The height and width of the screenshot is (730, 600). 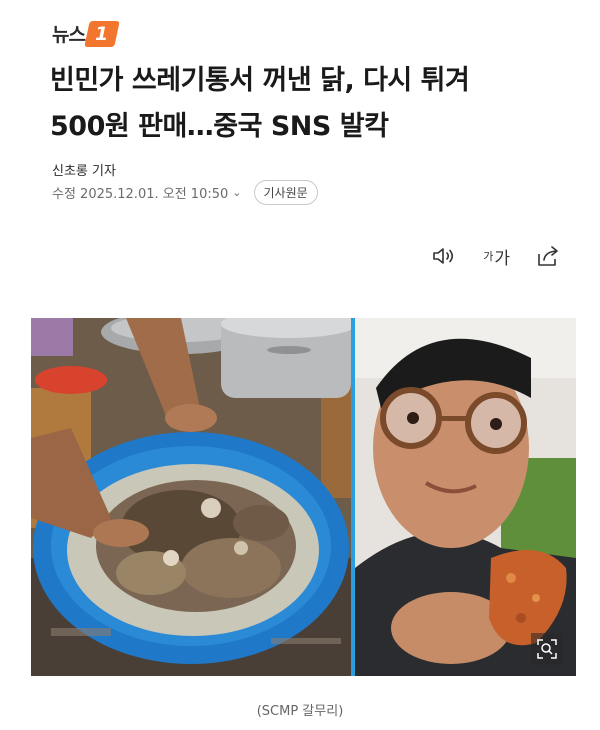 What do you see at coordinates (236, 192) in the screenshot?
I see `chevron-down-icon: ⌄` at bounding box center [236, 192].